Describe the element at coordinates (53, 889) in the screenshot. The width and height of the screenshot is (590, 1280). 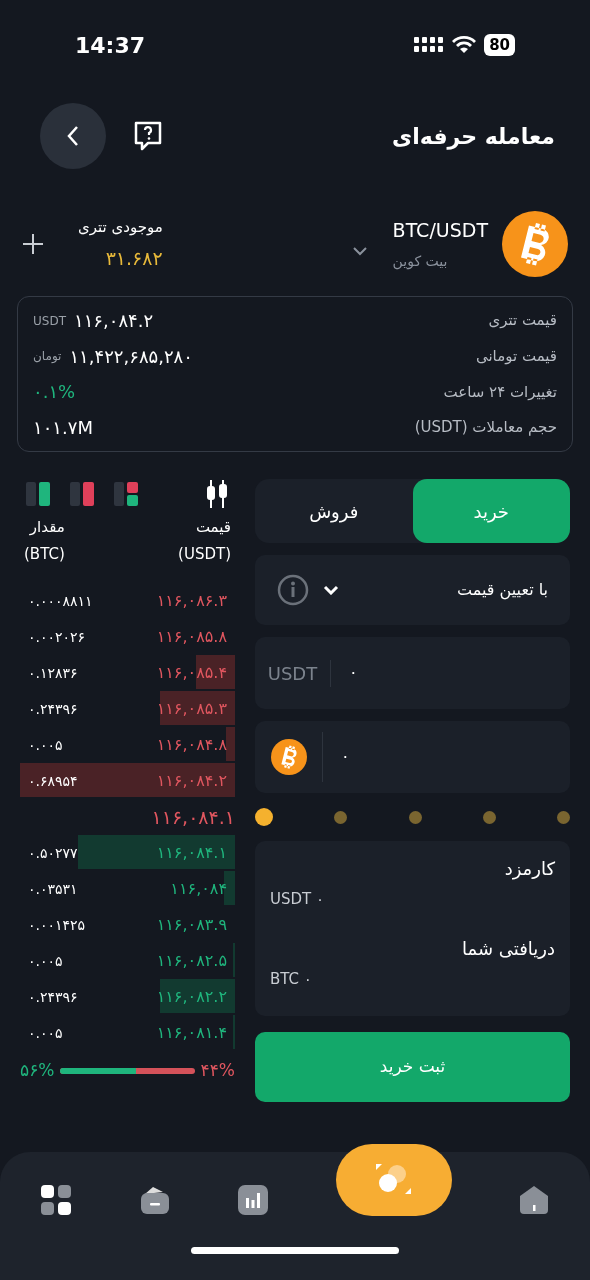
I see `order-amount: ۰.۰۳۵۳۱` at that location.